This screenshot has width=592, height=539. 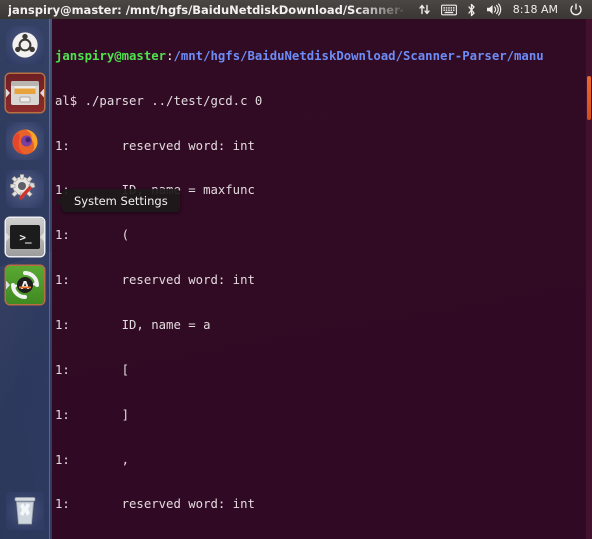 I want to click on sidebar-item-firefox, so click(x=25, y=141).